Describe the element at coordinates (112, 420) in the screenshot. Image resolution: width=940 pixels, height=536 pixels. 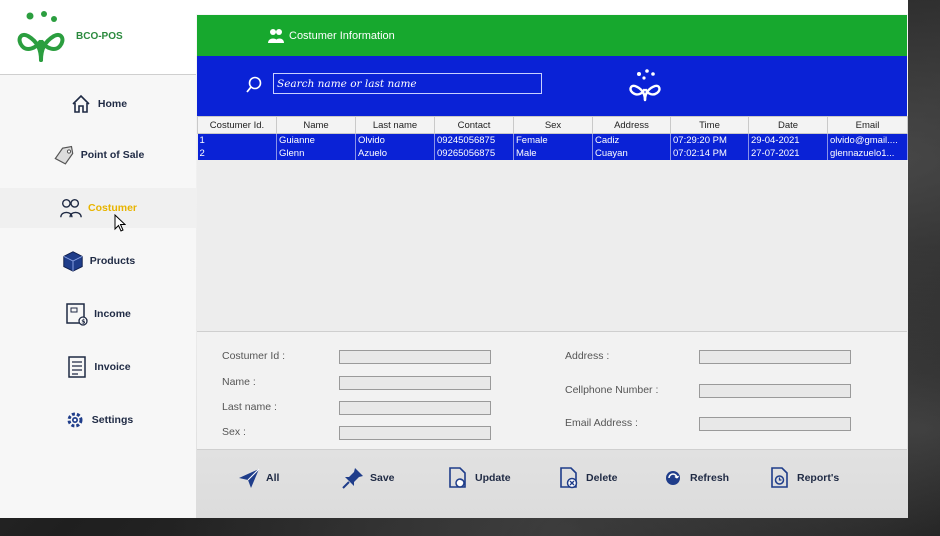
I see `sidebar-item-label: Settings` at that location.